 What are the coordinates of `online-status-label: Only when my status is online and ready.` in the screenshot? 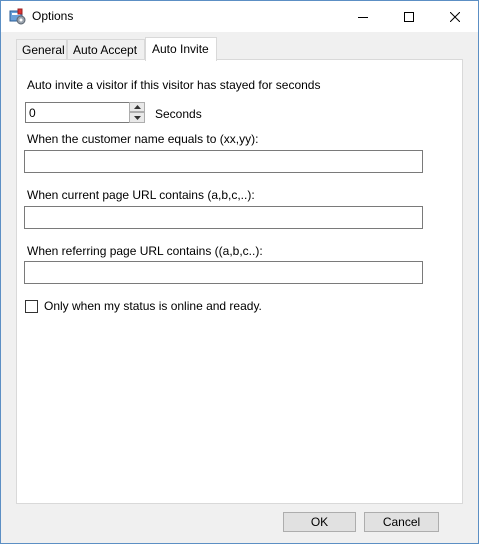 It's located at (153, 306).